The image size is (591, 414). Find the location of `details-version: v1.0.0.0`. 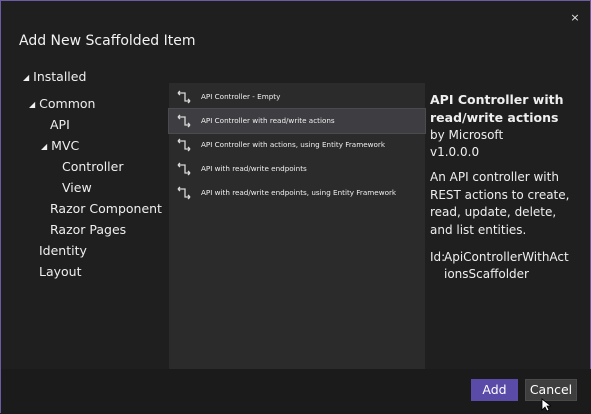

details-version: v1.0.0.0 is located at coordinates (455, 152).